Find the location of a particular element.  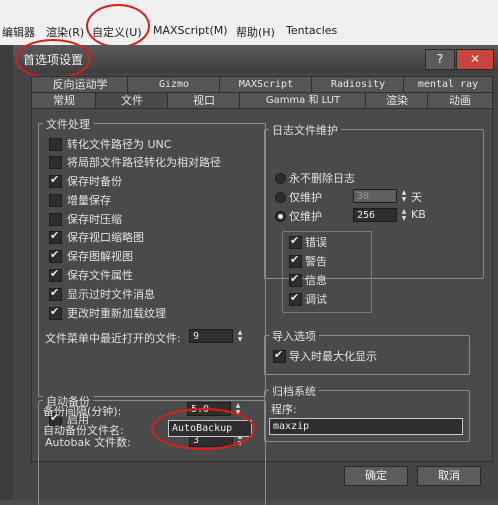

label-recent-files: 文件菜单中最近打开的文件: is located at coordinates (113, 338).